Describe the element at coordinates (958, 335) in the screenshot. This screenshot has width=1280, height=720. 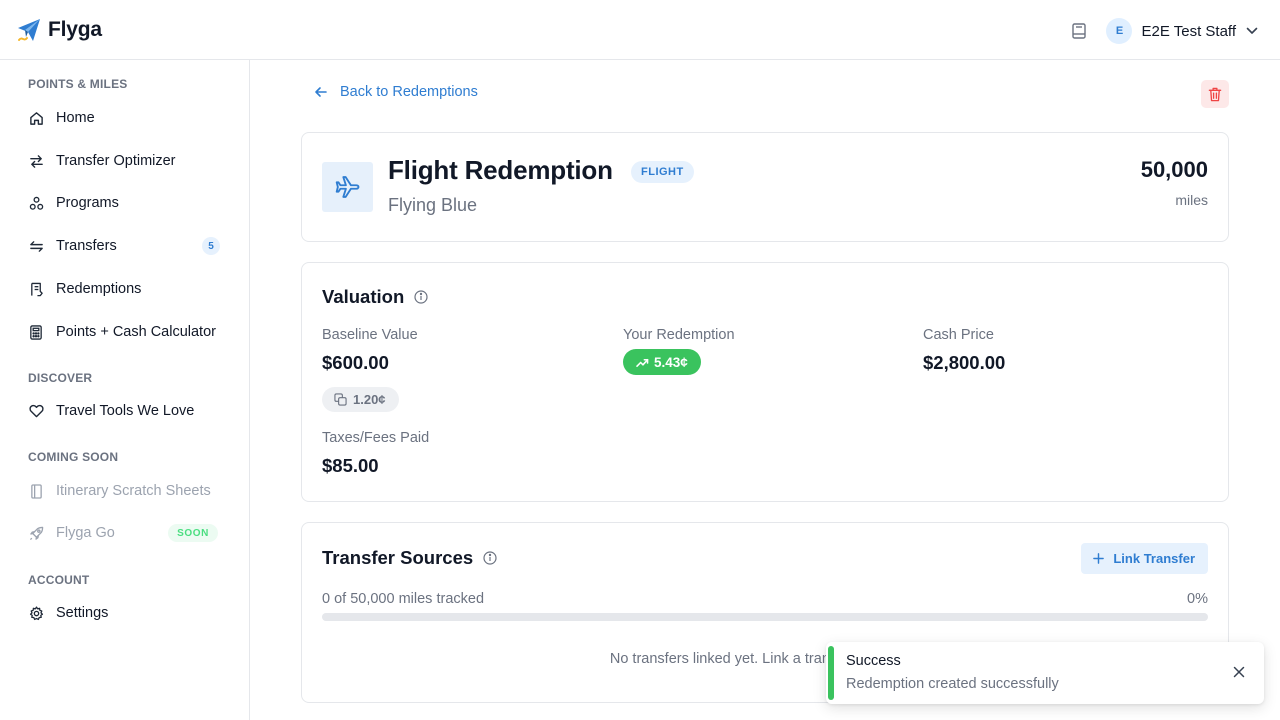
I see `cash-price-label: Cash Price` at that location.